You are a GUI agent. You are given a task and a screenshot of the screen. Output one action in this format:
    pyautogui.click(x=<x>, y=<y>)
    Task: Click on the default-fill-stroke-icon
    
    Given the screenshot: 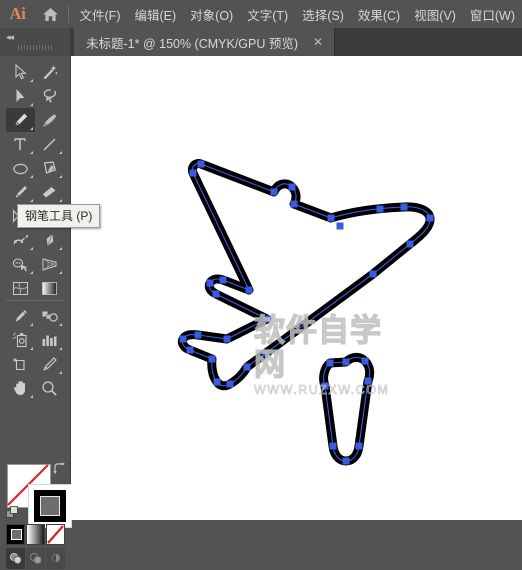 What is the action you would take?
    pyautogui.click(x=12, y=515)
    